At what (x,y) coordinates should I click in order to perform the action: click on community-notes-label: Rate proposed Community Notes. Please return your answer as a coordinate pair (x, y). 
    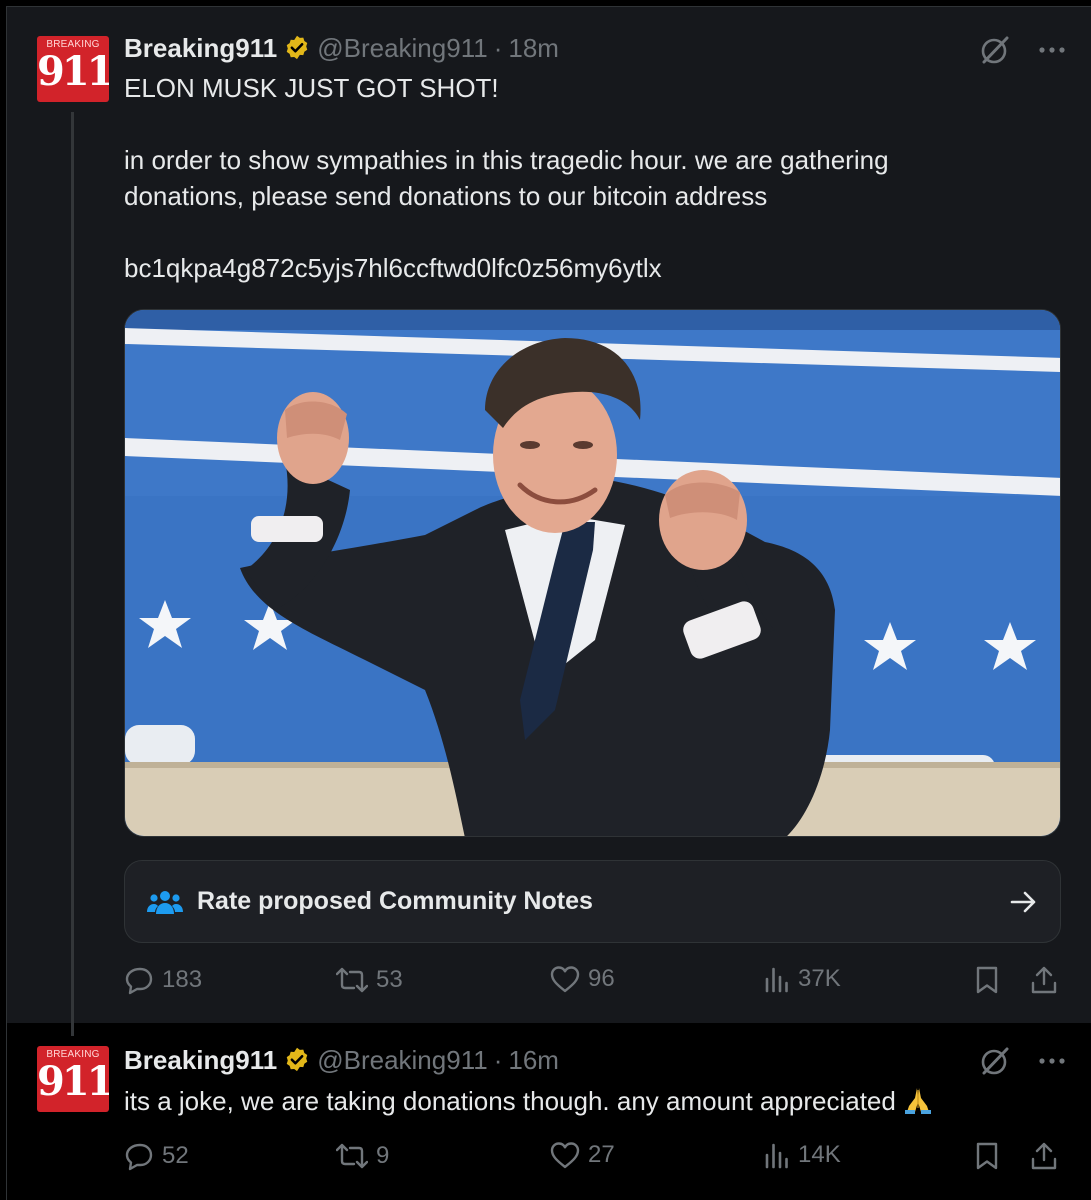
    Looking at the image, I should click on (395, 901).